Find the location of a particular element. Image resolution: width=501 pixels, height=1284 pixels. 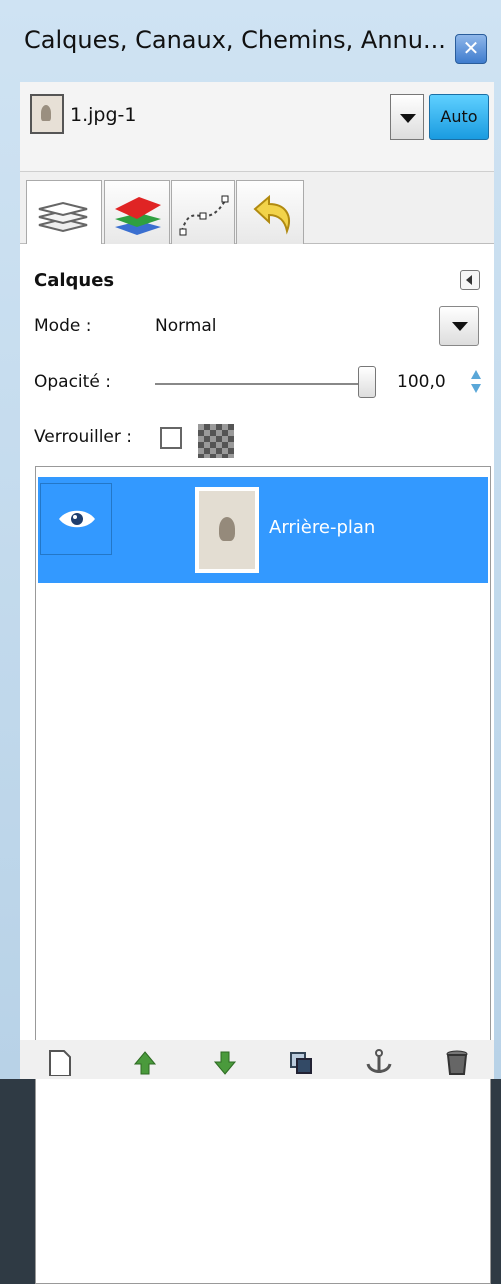

new-layer-button is located at coordinates (58, 1061).